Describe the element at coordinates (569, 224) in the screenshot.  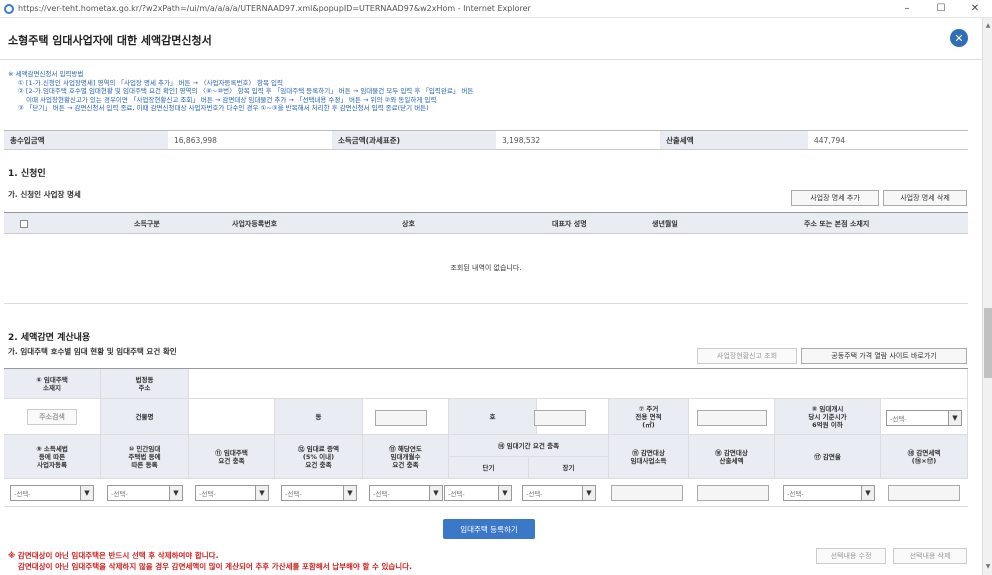
I see `col-representative: 대표자 성명` at that location.